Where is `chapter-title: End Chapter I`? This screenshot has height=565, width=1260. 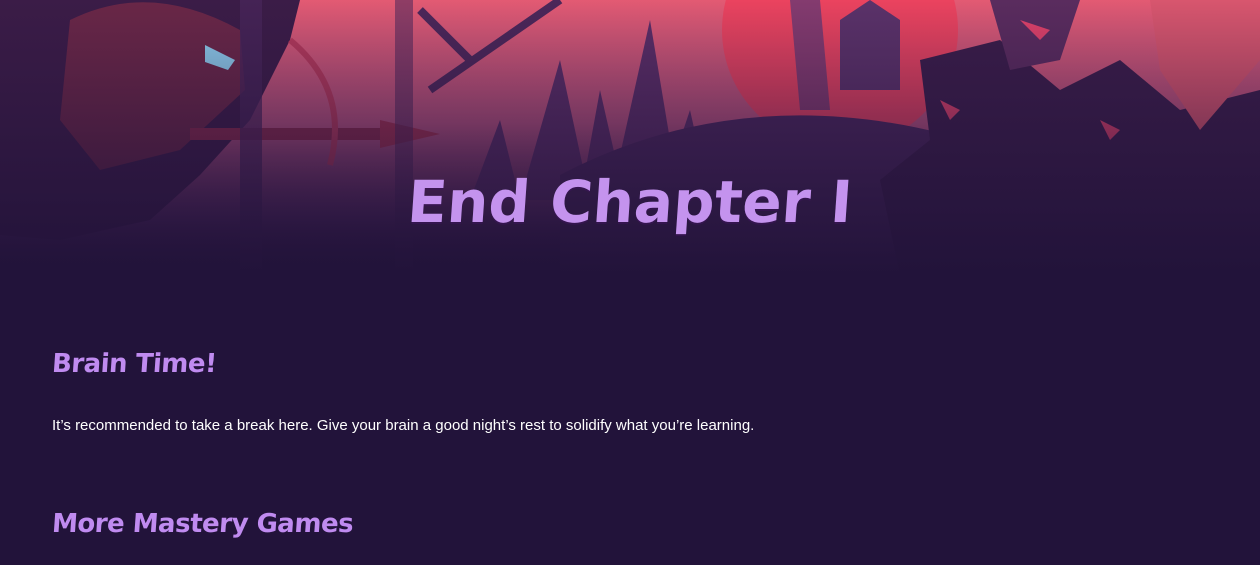
chapter-title: End Chapter I is located at coordinates (630, 202).